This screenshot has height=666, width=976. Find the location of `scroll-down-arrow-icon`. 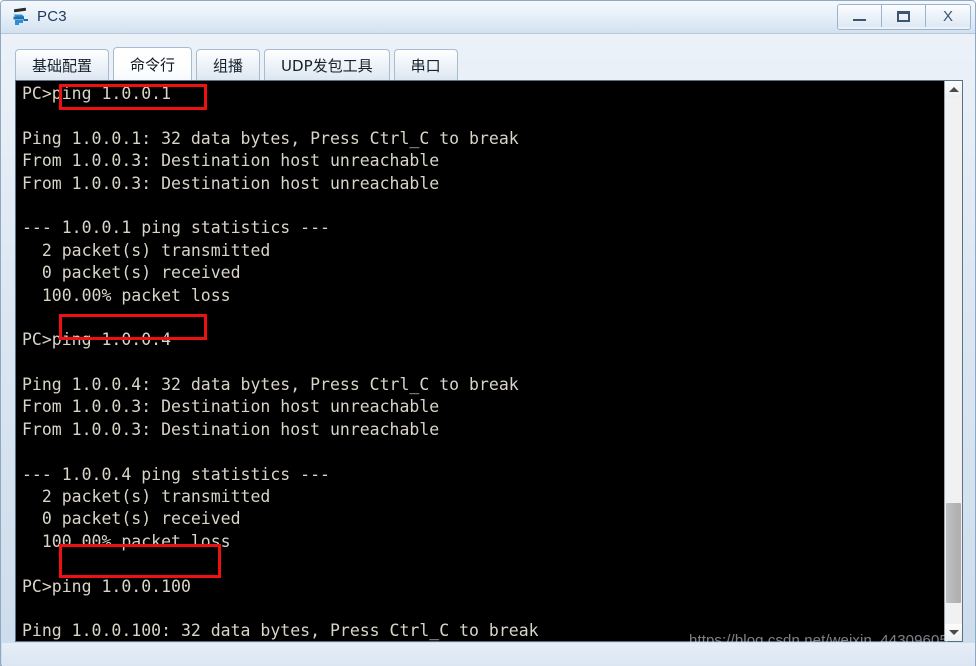

scroll-down-arrow-icon is located at coordinates (953, 632).